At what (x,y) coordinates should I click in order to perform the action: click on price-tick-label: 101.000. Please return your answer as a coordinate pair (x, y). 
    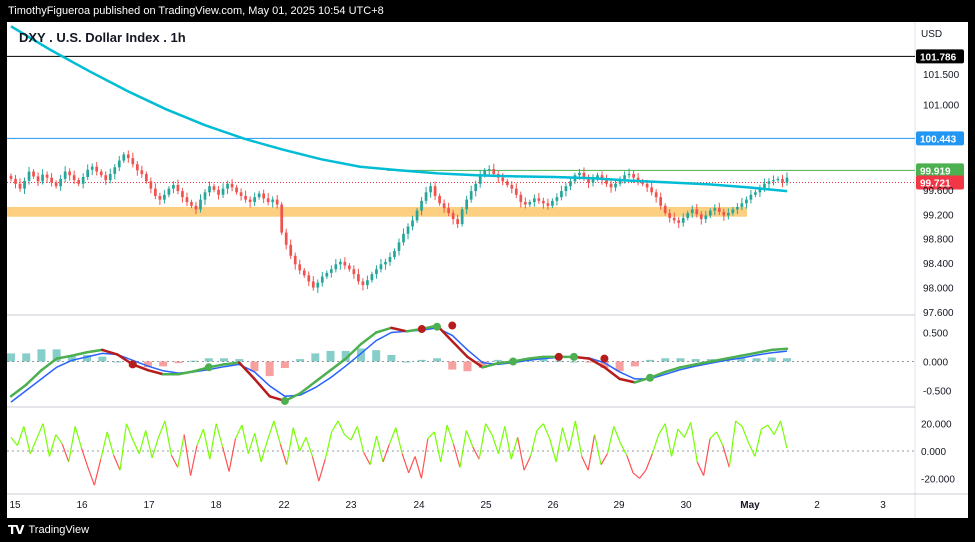
    Looking at the image, I should click on (941, 105).